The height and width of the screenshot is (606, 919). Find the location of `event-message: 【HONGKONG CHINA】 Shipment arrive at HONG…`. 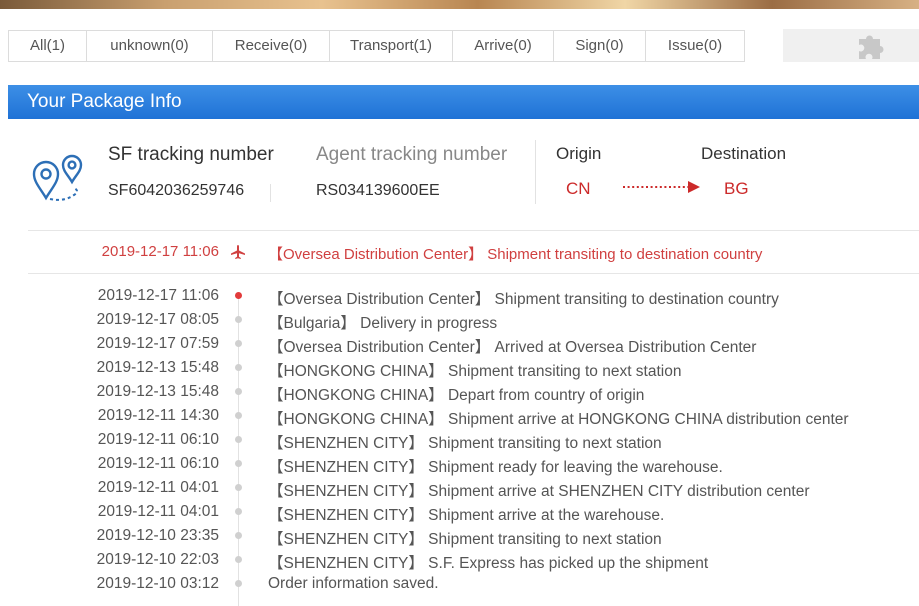

event-message: 【HONGKONG CHINA】 Shipment arrive at HONG… is located at coordinates (558, 419).